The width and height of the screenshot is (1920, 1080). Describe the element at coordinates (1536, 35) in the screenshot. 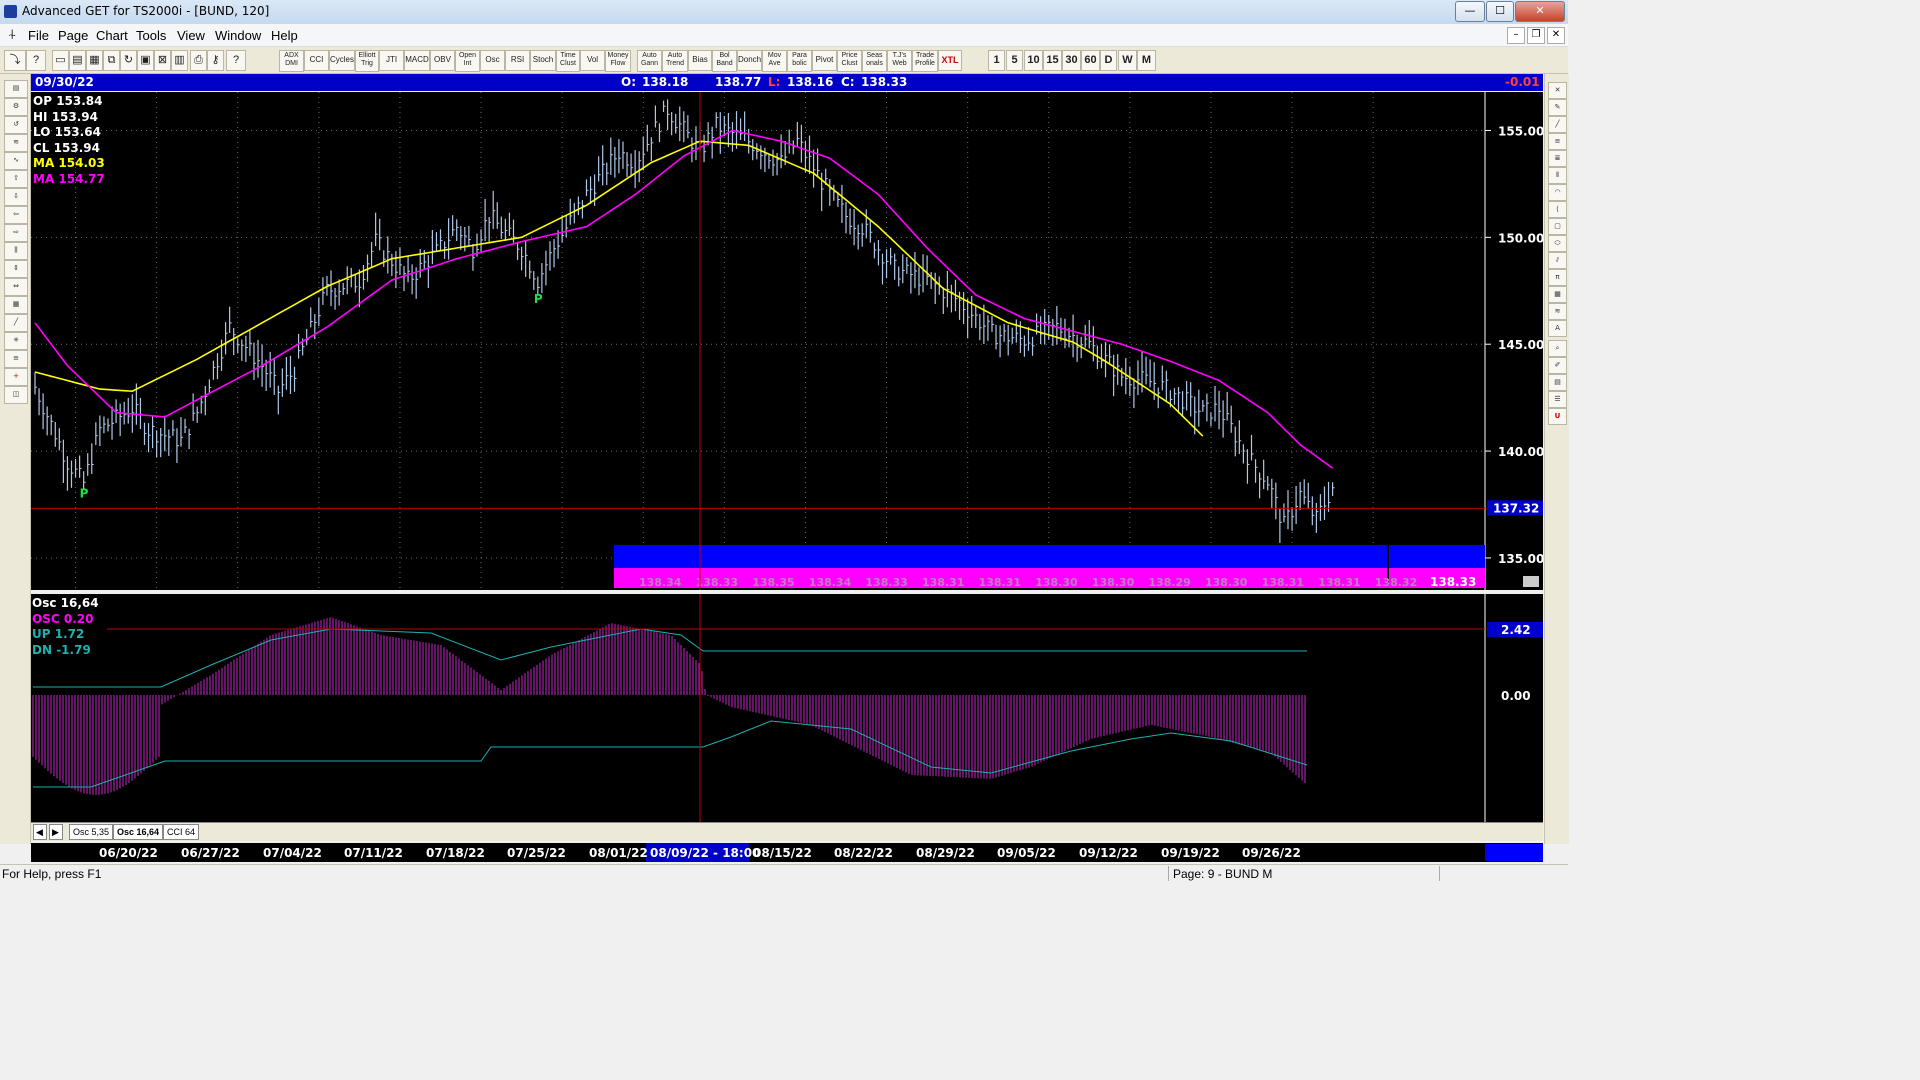

I see `mdi-restore-button: ❐` at that location.